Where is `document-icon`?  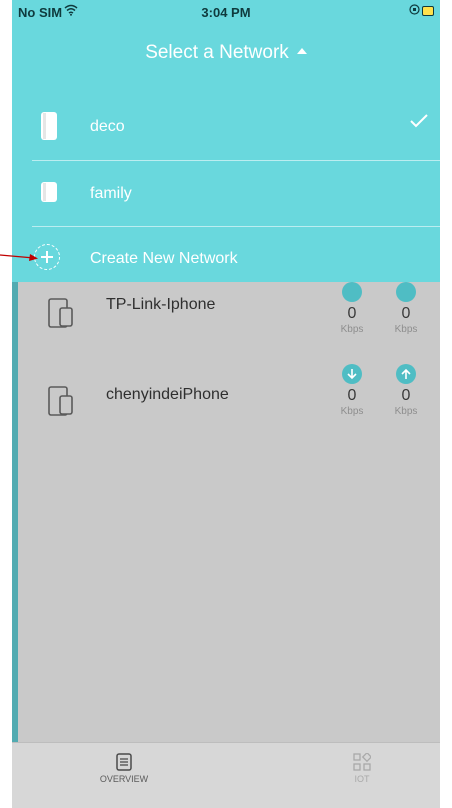
document-icon is located at coordinates (124, 762).